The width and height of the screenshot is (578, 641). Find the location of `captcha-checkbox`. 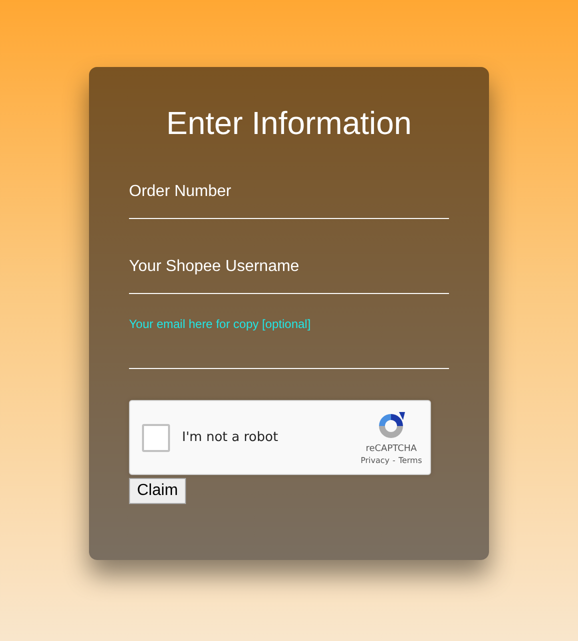

captcha-checkbox is located at coordinates (156, 438).